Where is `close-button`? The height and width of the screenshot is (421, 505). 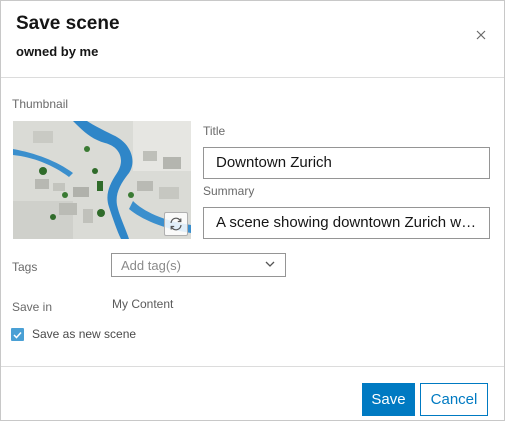
close-button is located at coordinates (481, 35).